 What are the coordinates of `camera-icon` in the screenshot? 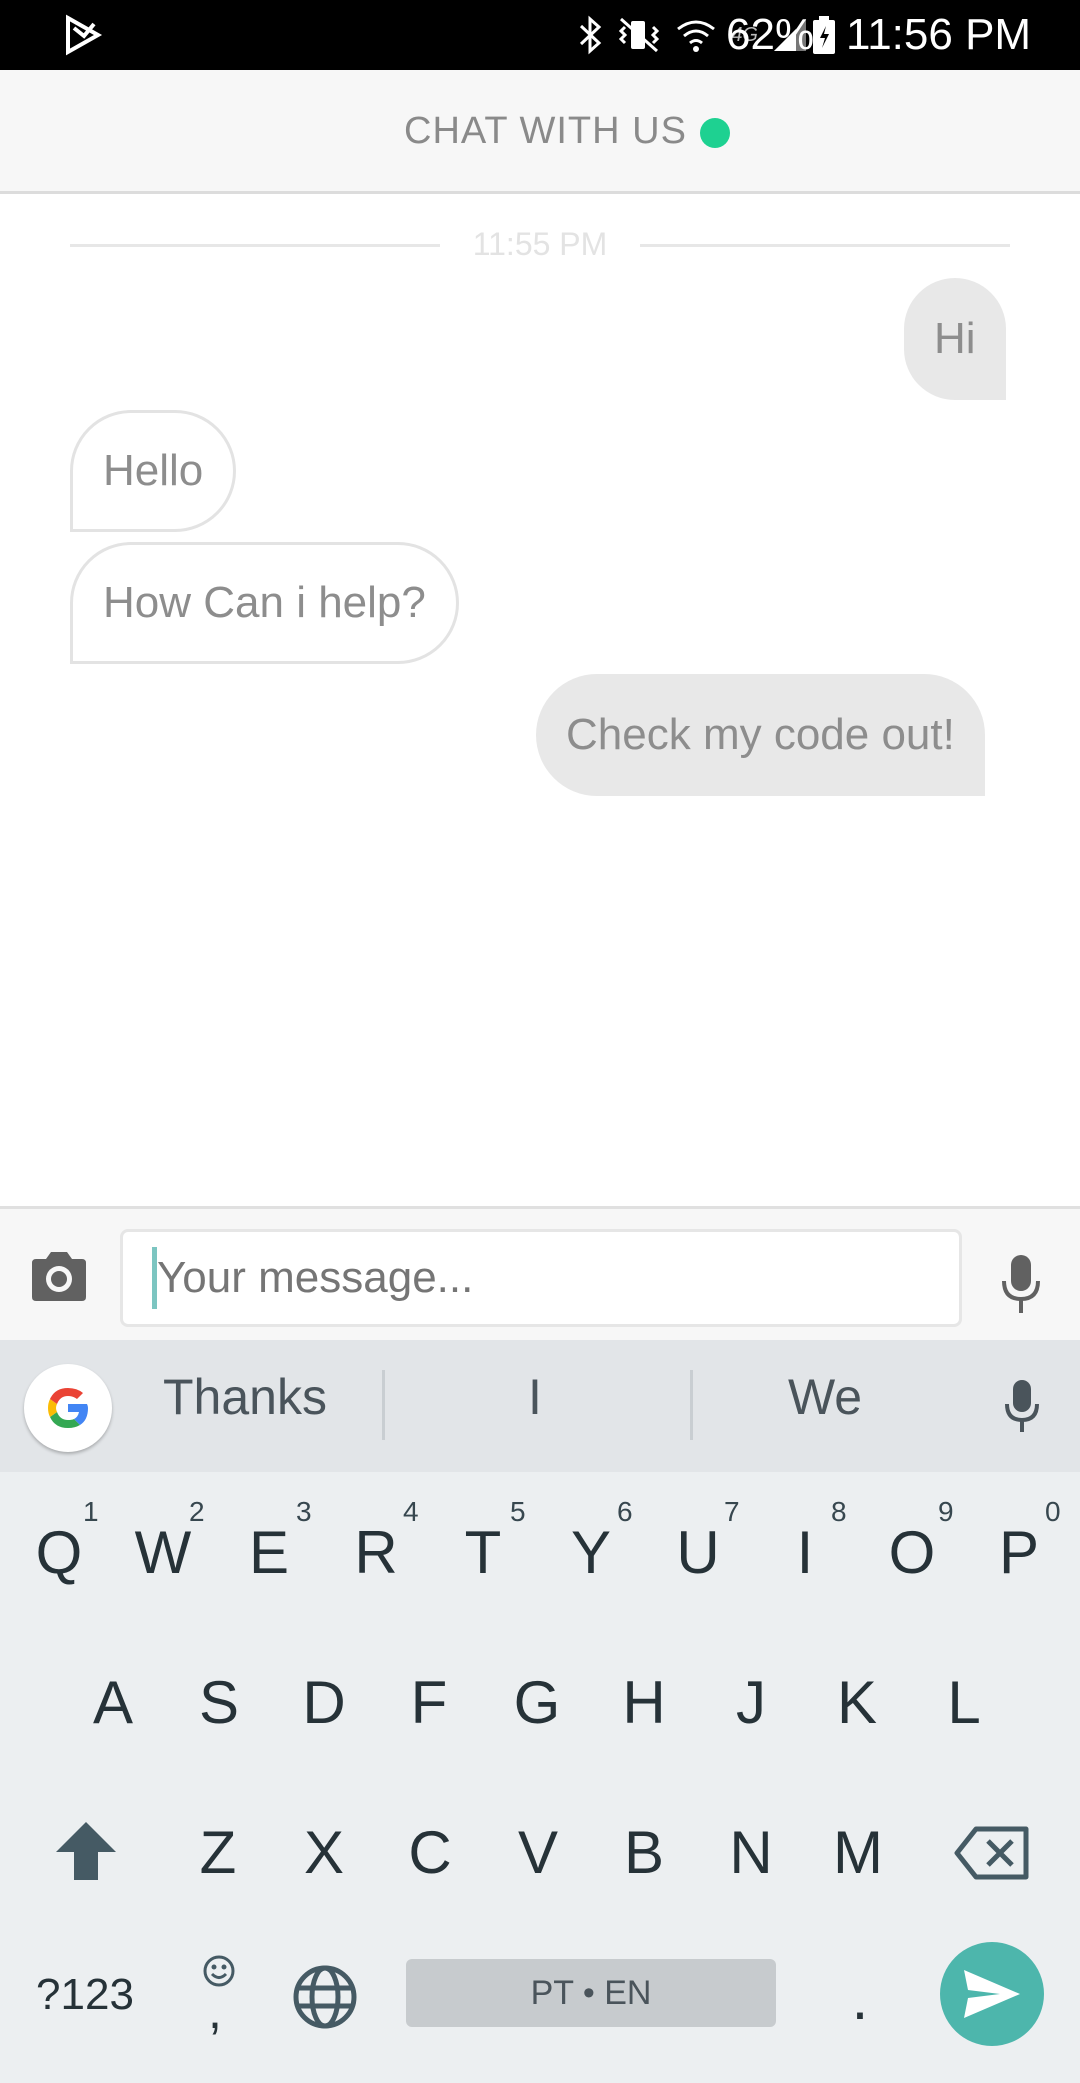 It's located at (59, 1277).